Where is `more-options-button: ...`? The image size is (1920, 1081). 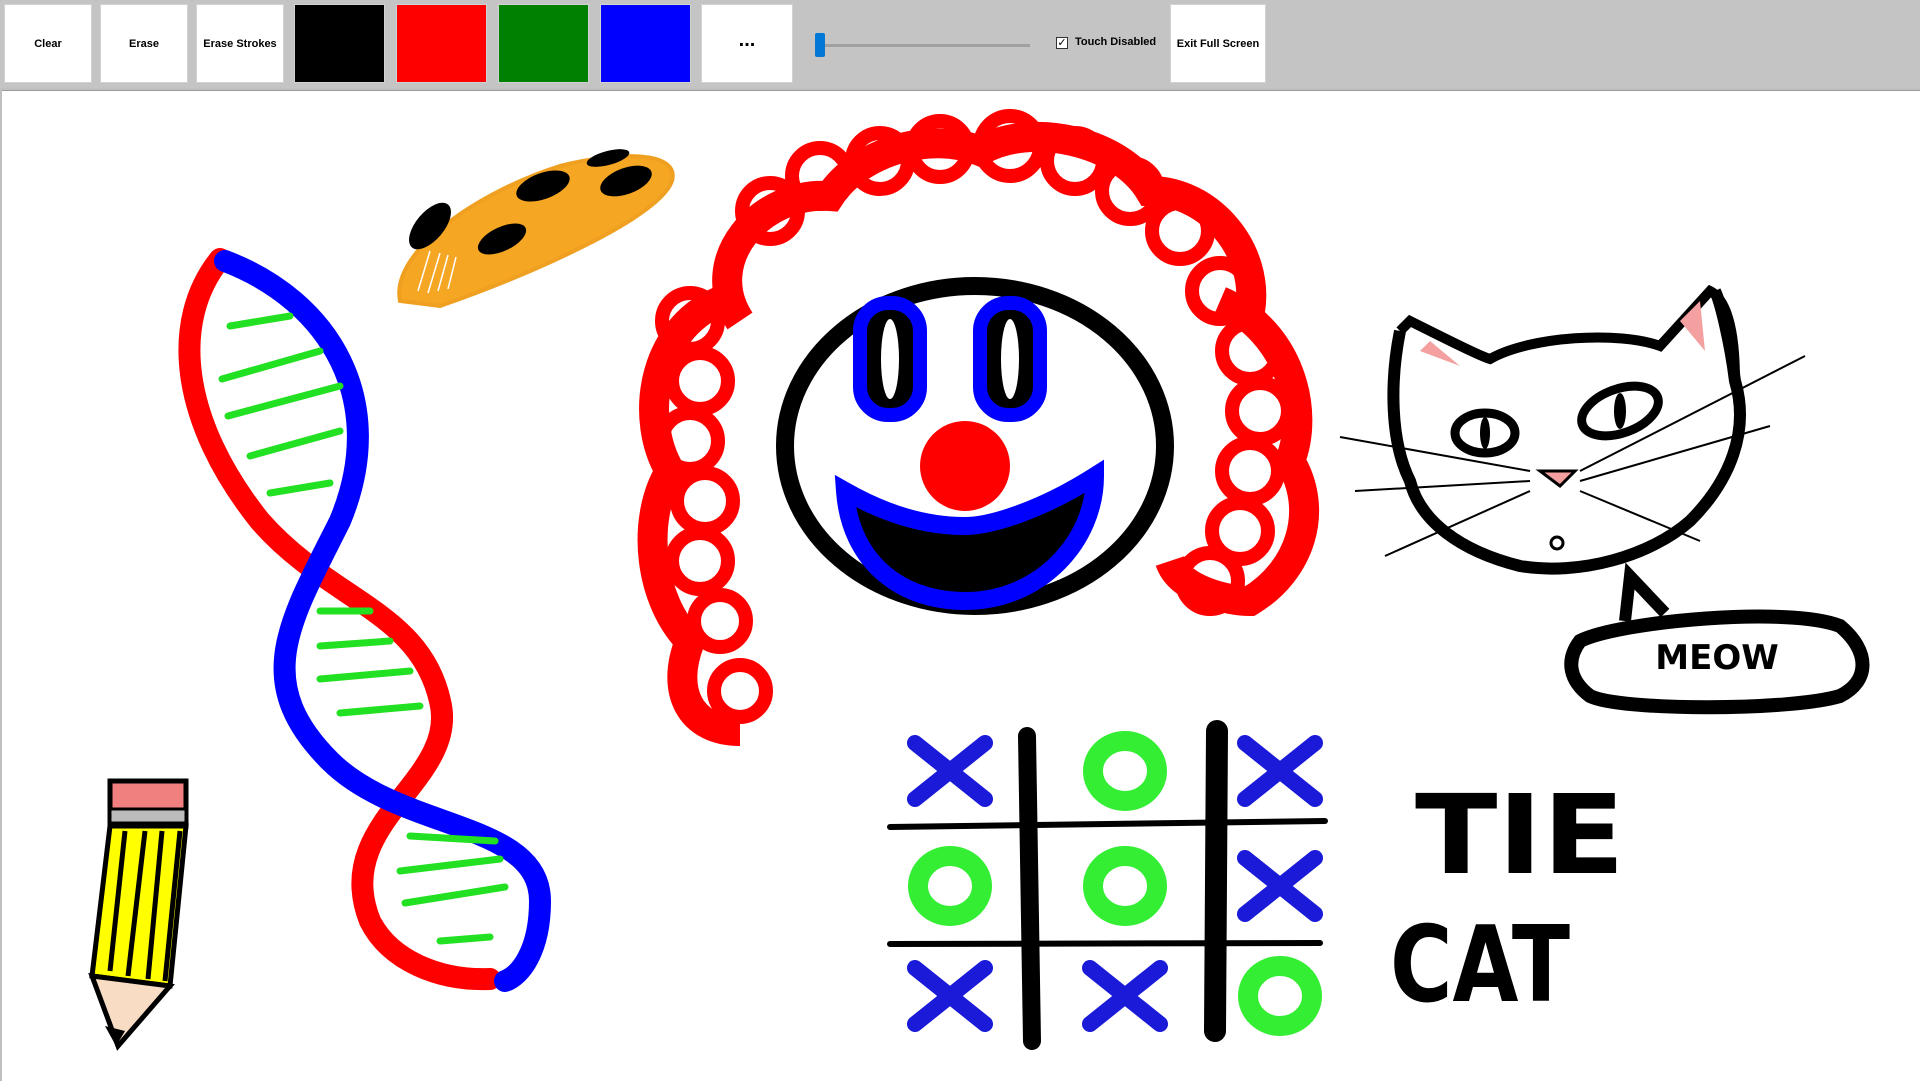 more-options-button: ... is located at coordinates (747, 43).